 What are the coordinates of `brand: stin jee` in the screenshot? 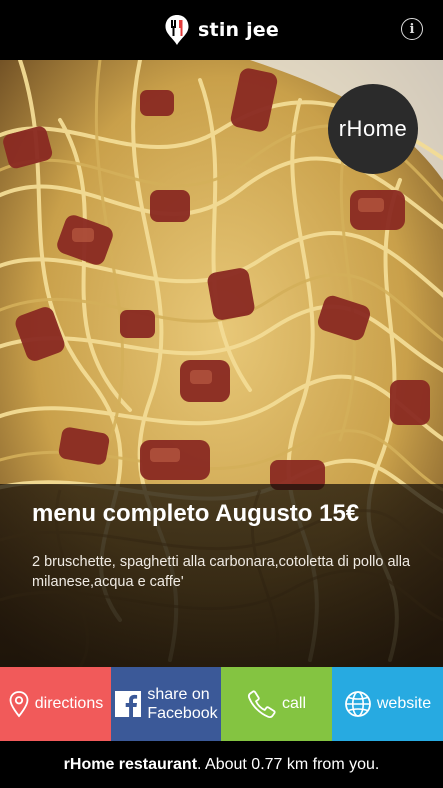 It's located at (221, 30).